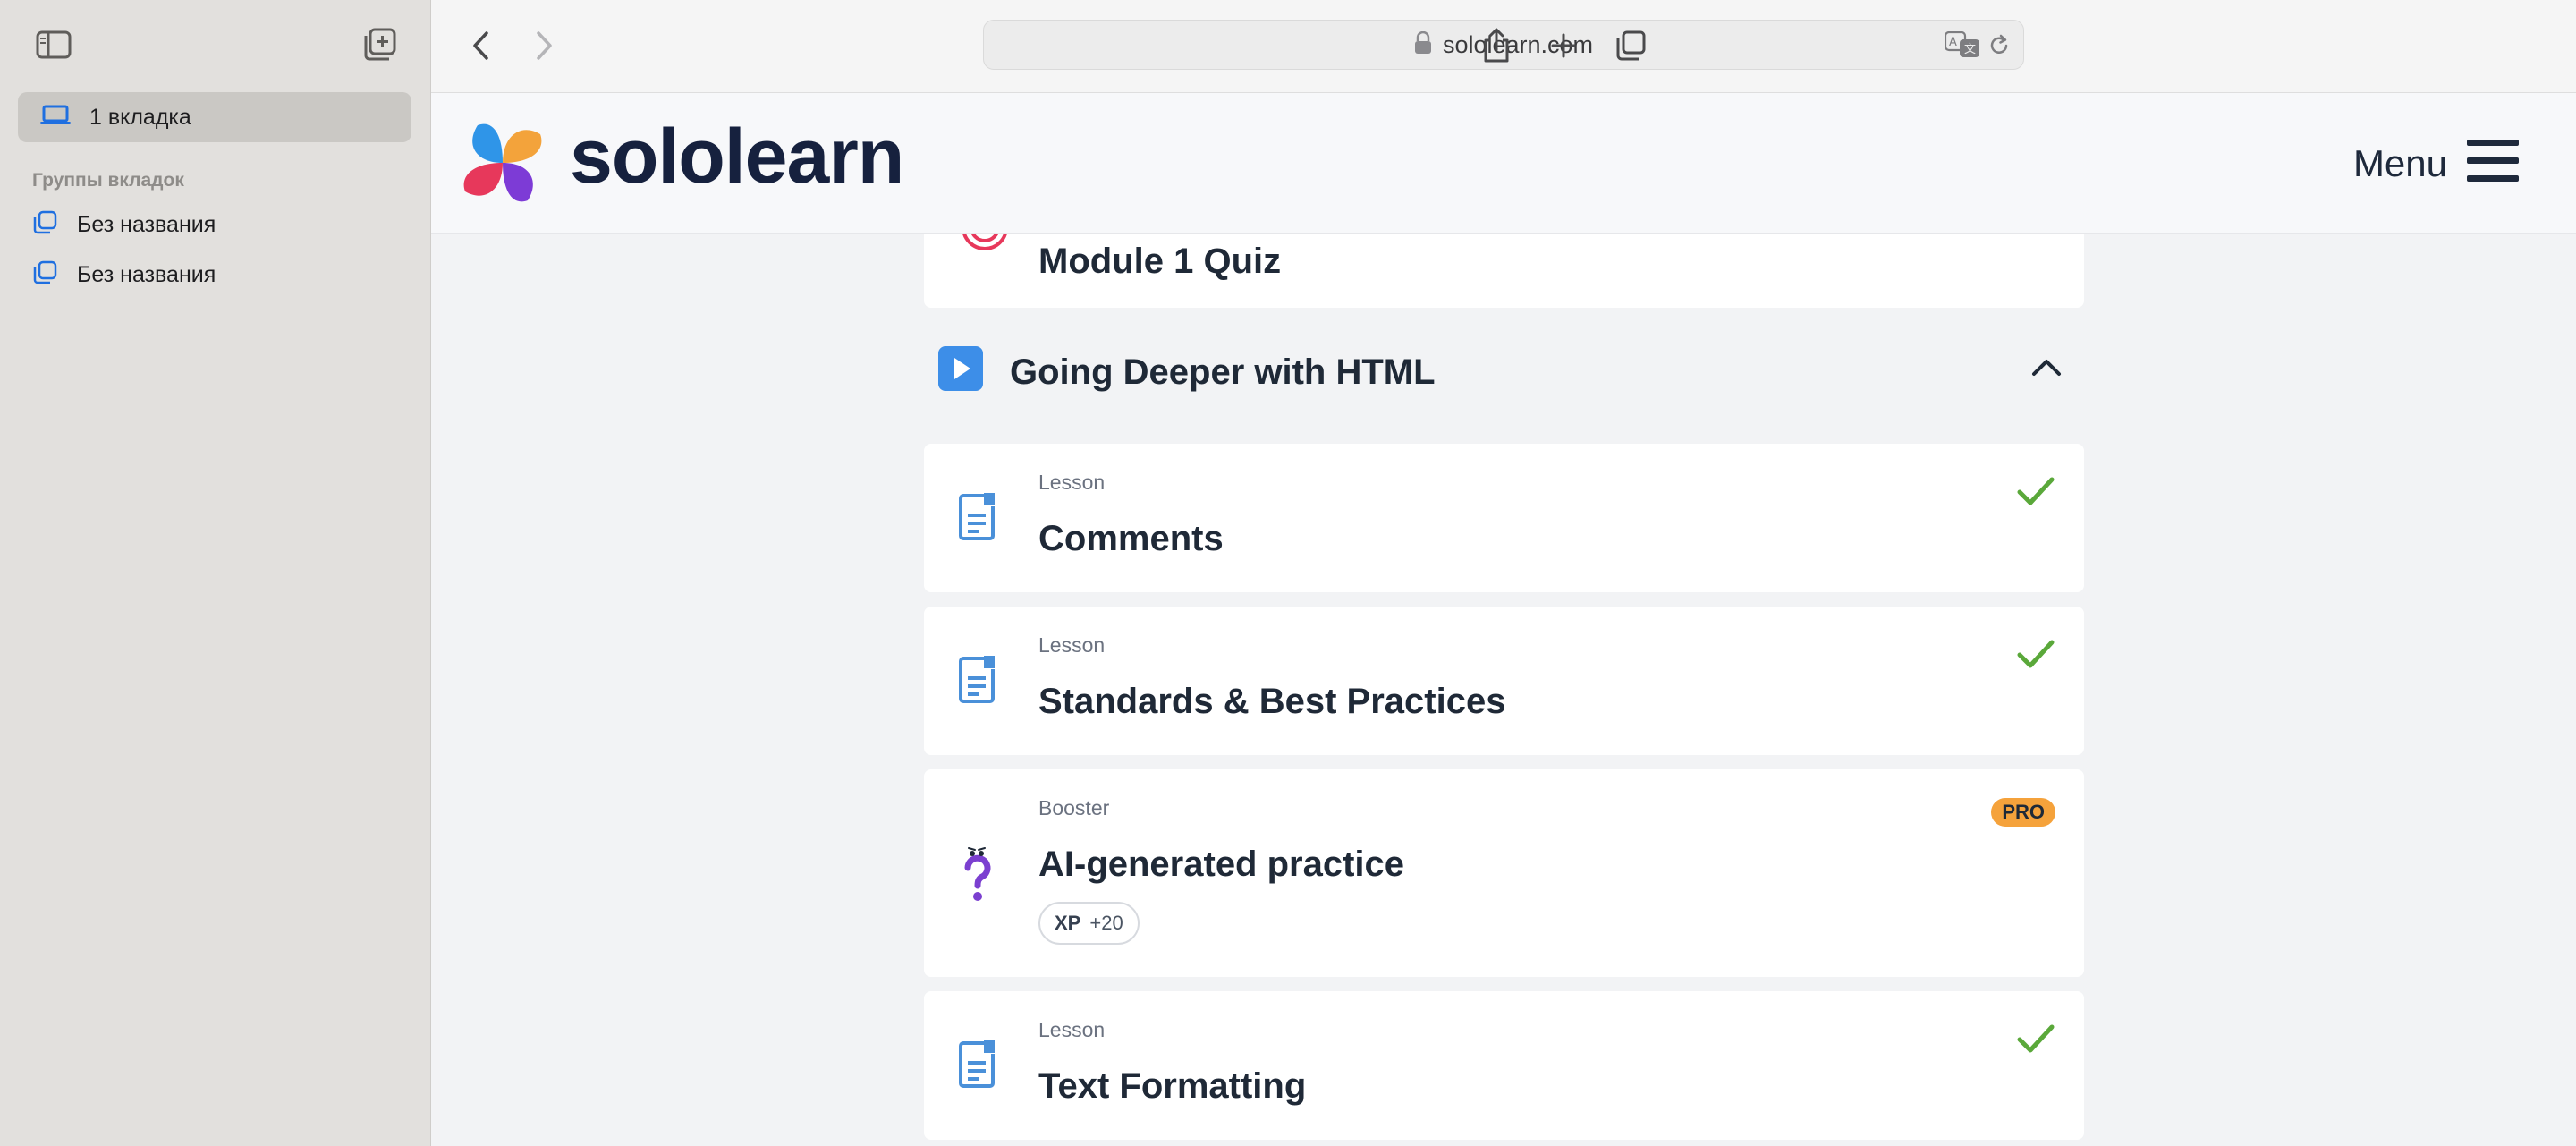 The image size is (2576, 1146). I want to click on chevron-up-icon, so click(2046, 369).